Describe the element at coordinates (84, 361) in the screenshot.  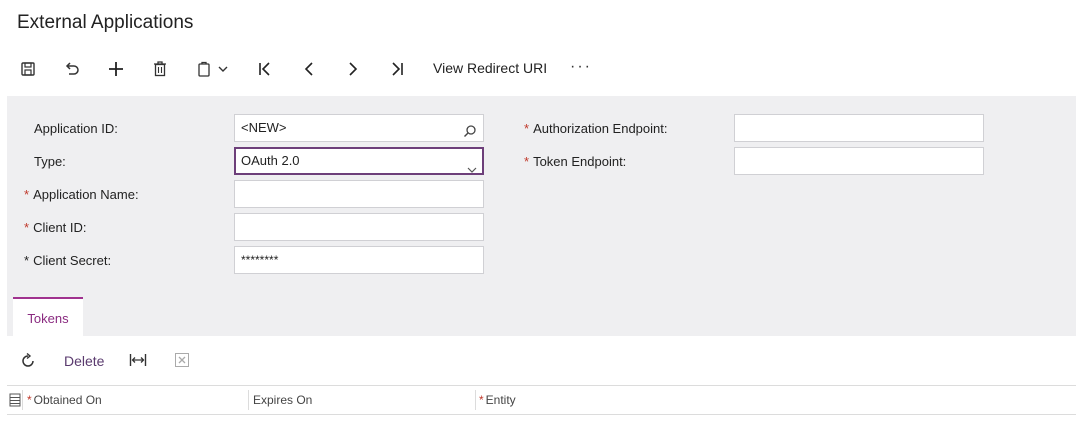
I see `delete-row-button: Delete` at that location.